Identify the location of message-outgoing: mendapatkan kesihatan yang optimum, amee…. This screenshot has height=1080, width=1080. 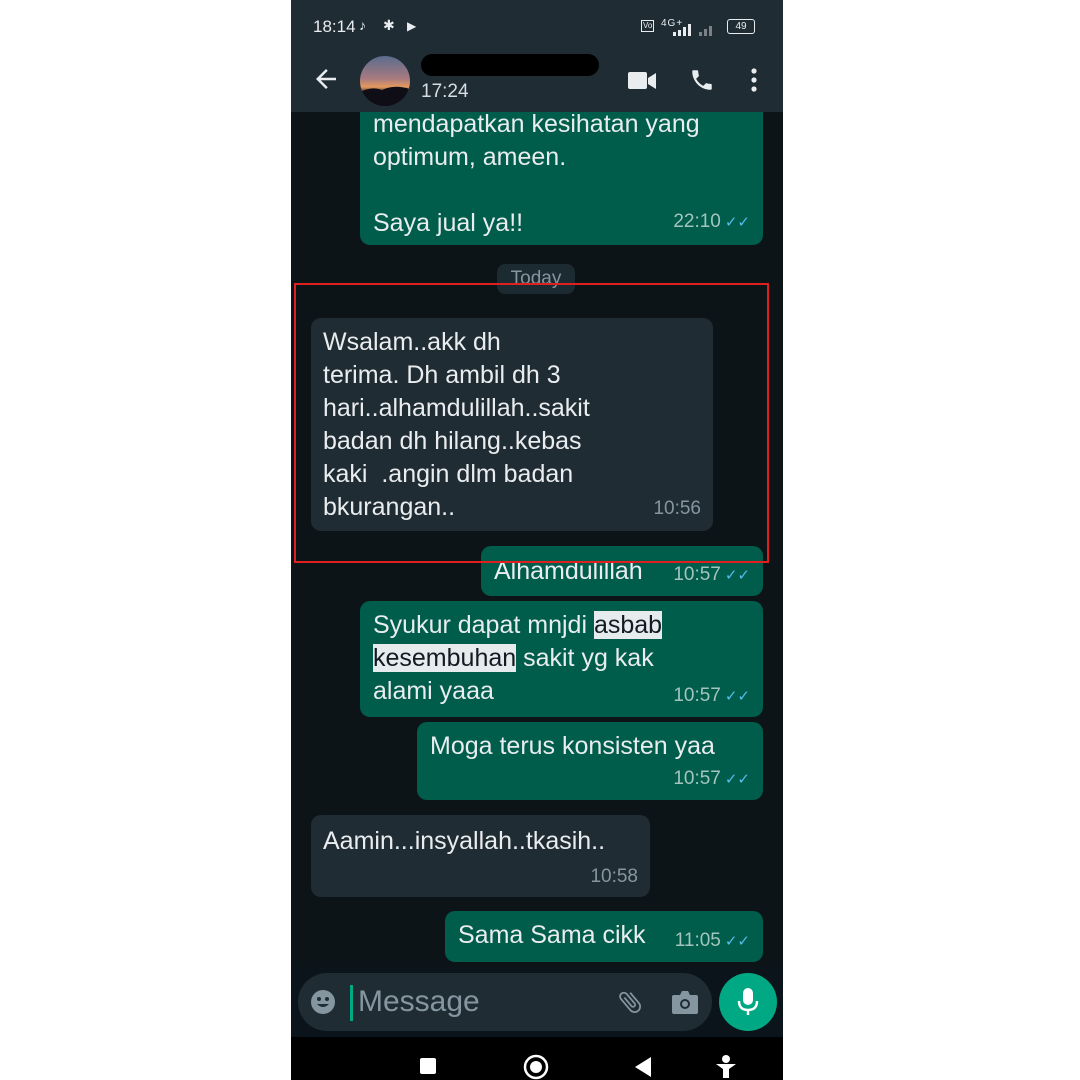
(561, 178).